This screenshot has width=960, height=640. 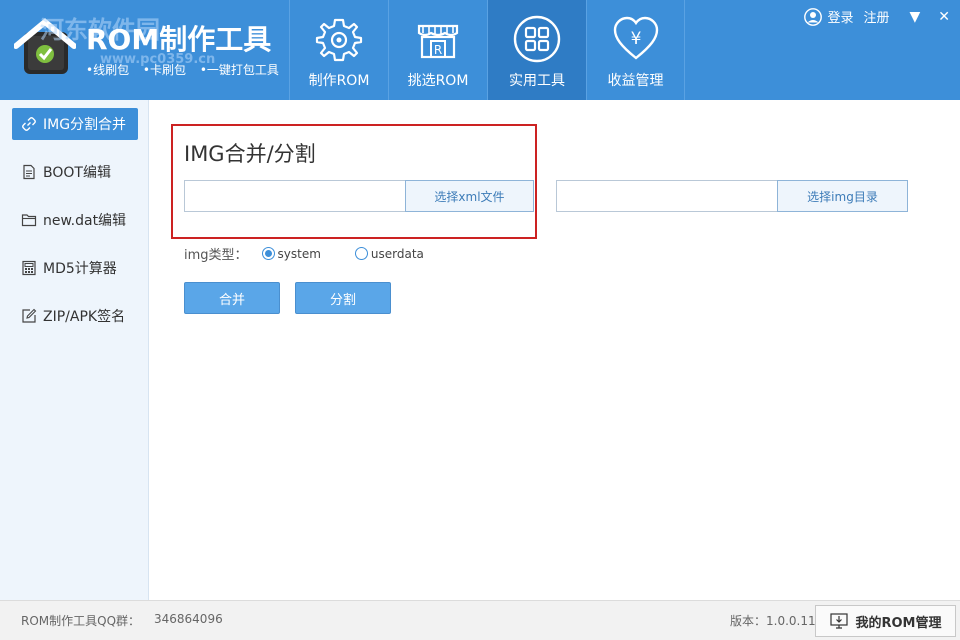 I want to click on account-area: 登录 注册 ▼ ✕, so click(x=877, y=16).